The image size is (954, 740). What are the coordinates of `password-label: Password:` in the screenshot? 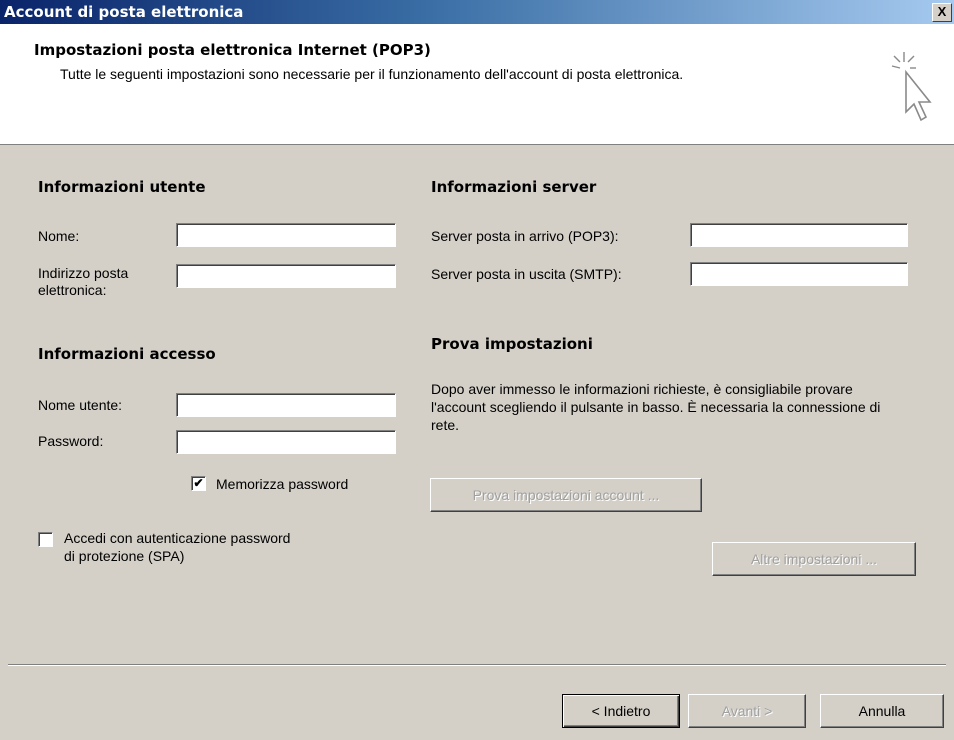 It's located at (71, 441).